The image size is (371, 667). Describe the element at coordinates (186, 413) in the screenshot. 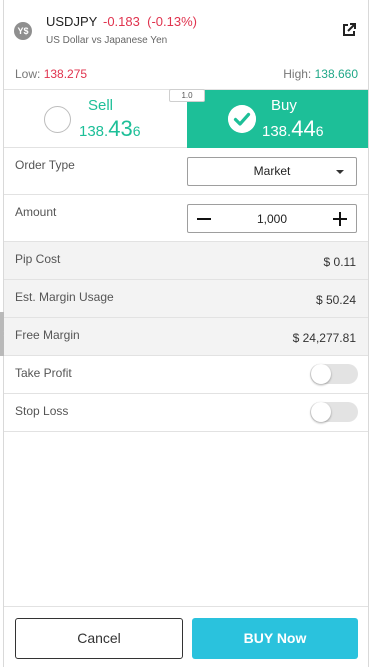

I see `stop-loss-row: Stop Loss` at that location.